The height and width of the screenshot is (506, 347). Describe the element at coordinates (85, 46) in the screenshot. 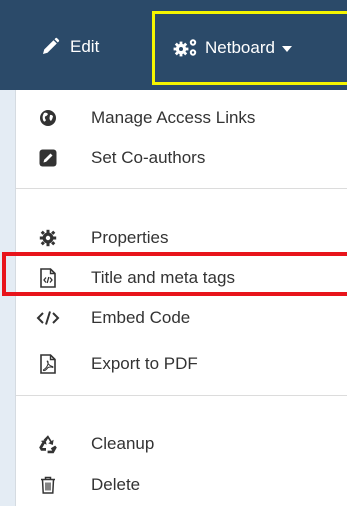

I see `edit-label: Edit` at that location.